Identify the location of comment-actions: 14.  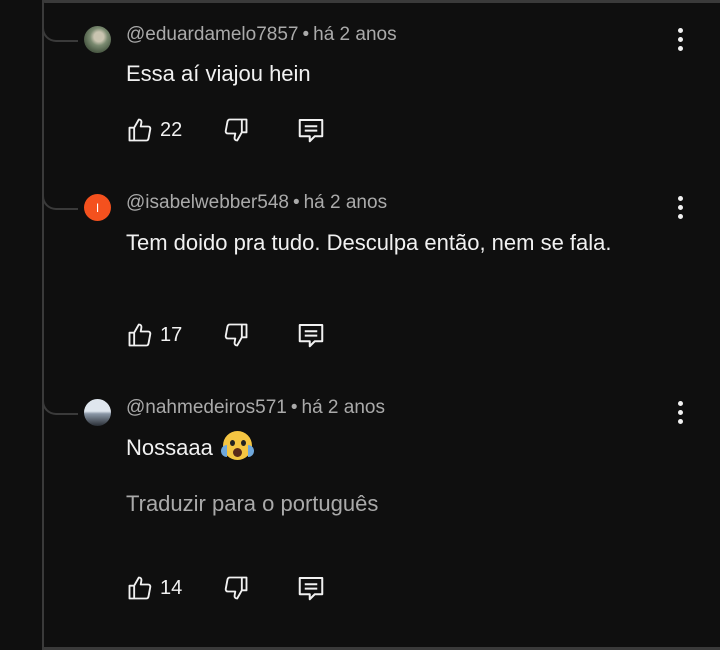
(226, 588).